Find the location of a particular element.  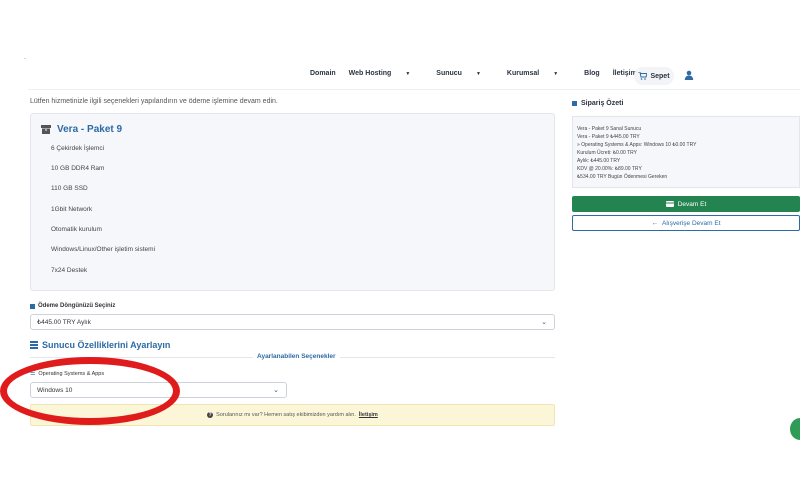

billing-cycle-select: ₺445.00 TRY Aylık ⌄ is located at coordinates (292, 322).